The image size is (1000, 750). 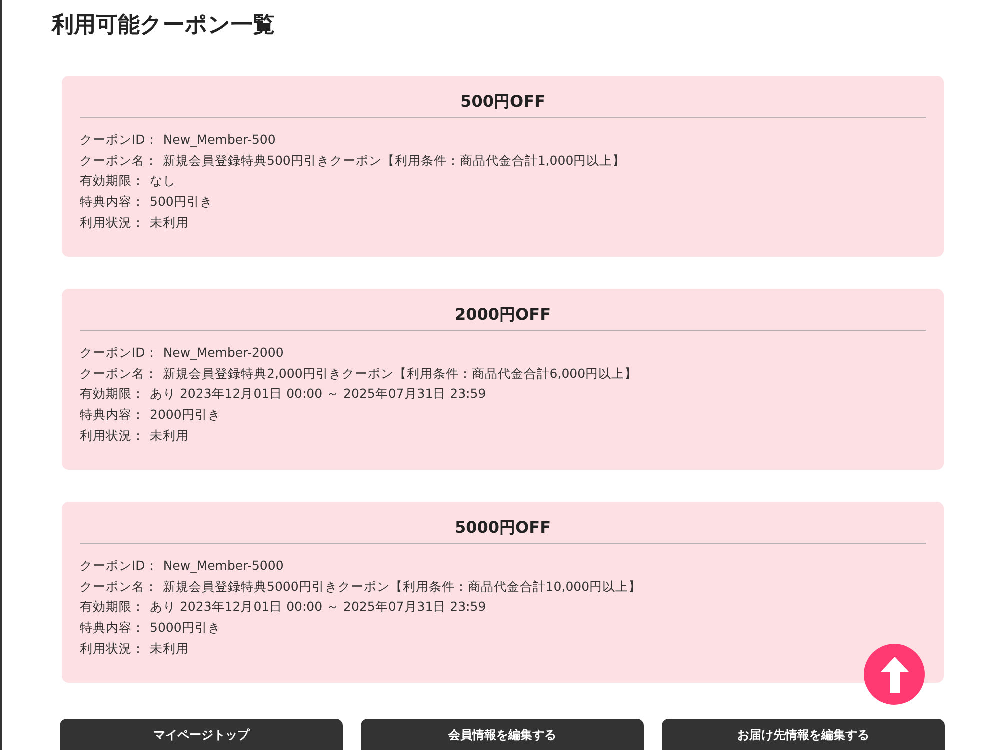 What do you see at coordinates (402, 587) in the screenshot?
I see `field-value: 新規会員登録特典5000円引きクーポン【利用条件：商品代金合計10,000円以上】` at bounding box center [402, 587].